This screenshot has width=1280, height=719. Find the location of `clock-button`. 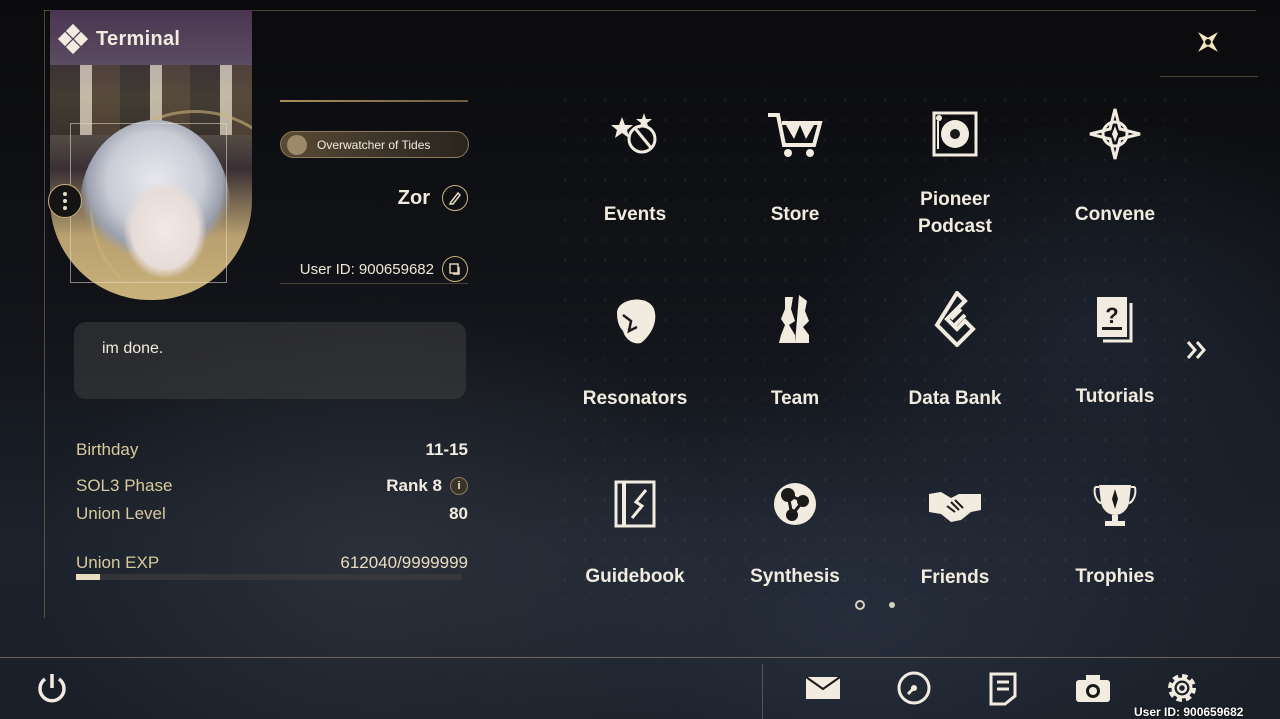

clock-button is located at coordinates (914, 688).